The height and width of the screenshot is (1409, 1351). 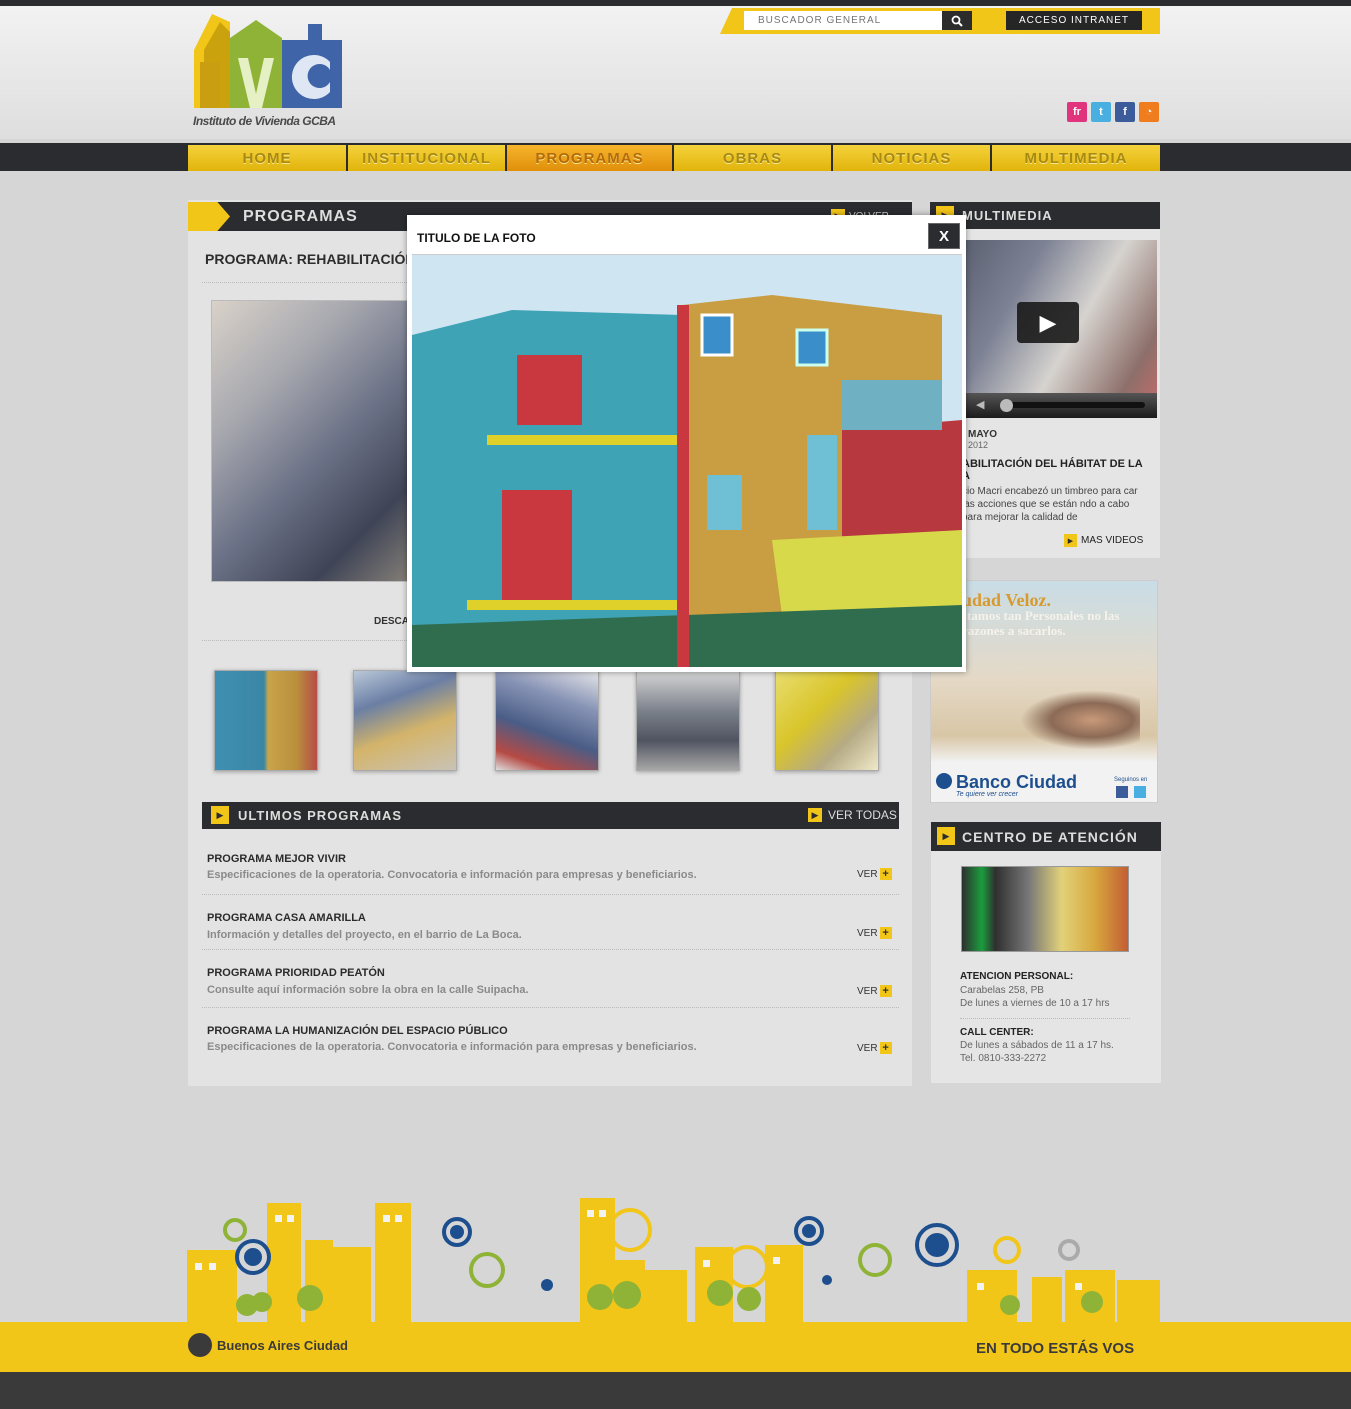 I want to click on facebook-icon, so click(x=1122, y=792).